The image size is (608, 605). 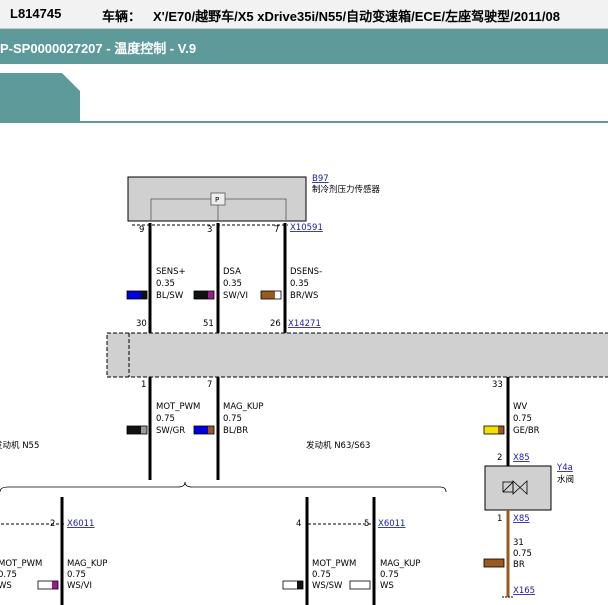 What do you see at coordinates (143, 385) in the screenshot?
I see `pin-1: 1` at bounding box center [143, 385].